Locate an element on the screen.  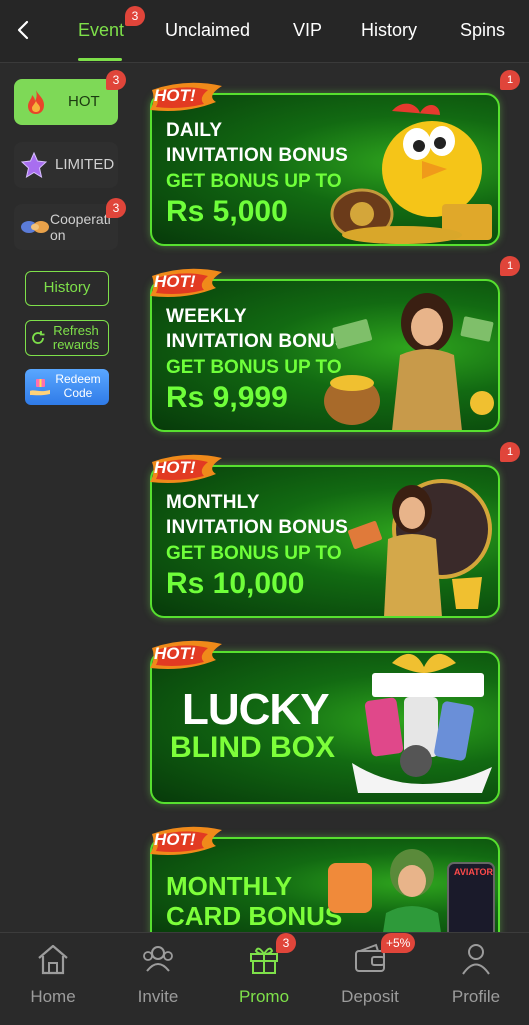
hand-gift-icon is located at coordinates (40, 387).